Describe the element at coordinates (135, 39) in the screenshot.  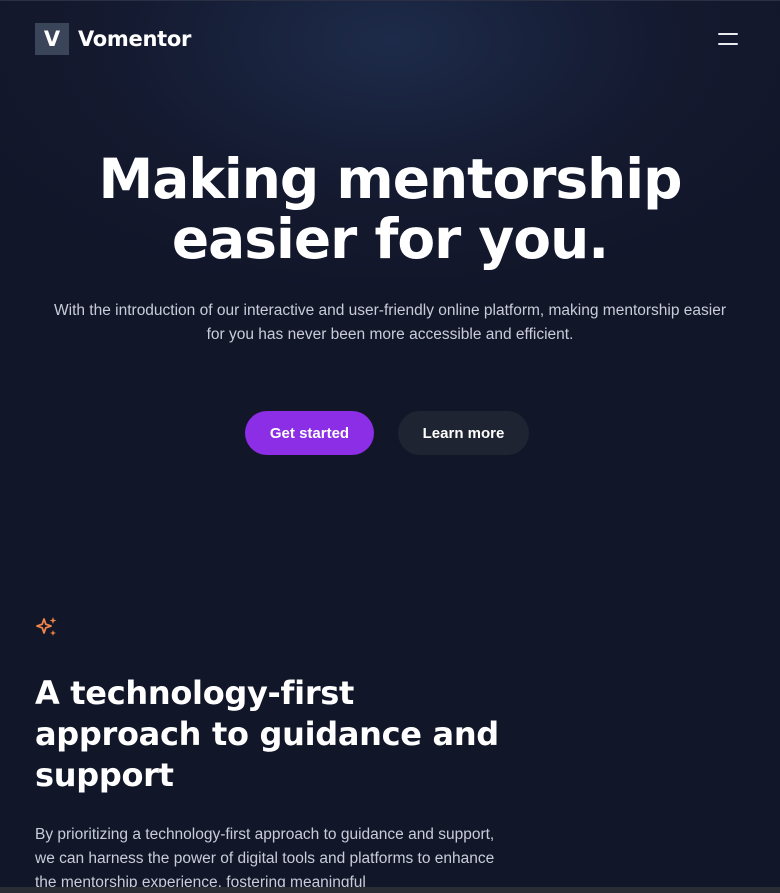
I see `brand-name: Vomentor` at that location.